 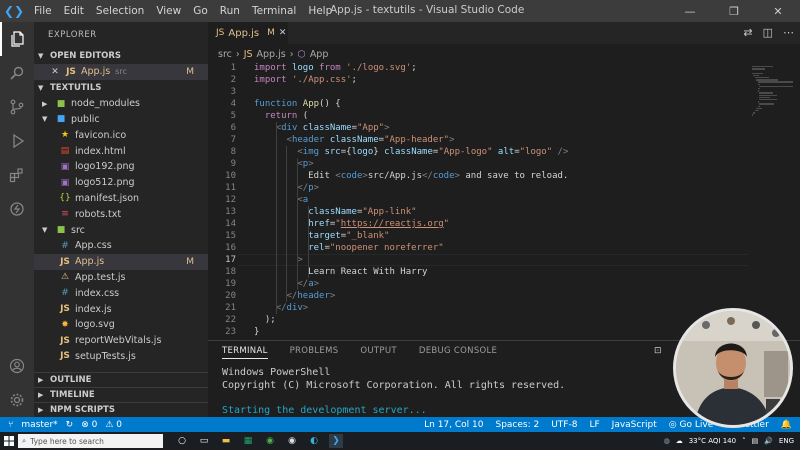 What do you see at coordinates (744, 441) in the screenshot?
I see `tray-chevron-icon: ˄` at bounding box center [744, 441].